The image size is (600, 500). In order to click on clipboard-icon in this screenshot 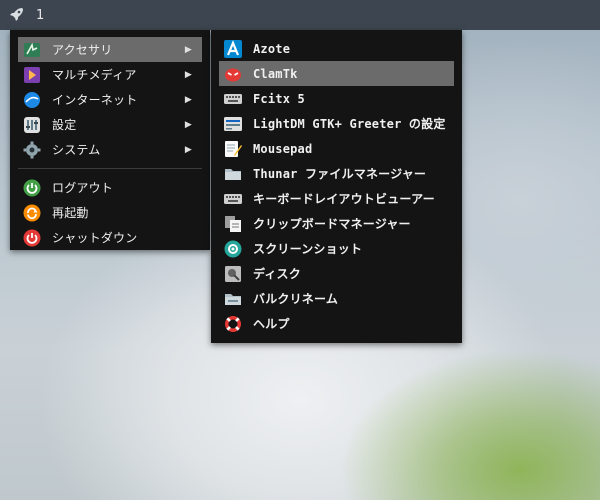, I will do `click(233, 224)`.